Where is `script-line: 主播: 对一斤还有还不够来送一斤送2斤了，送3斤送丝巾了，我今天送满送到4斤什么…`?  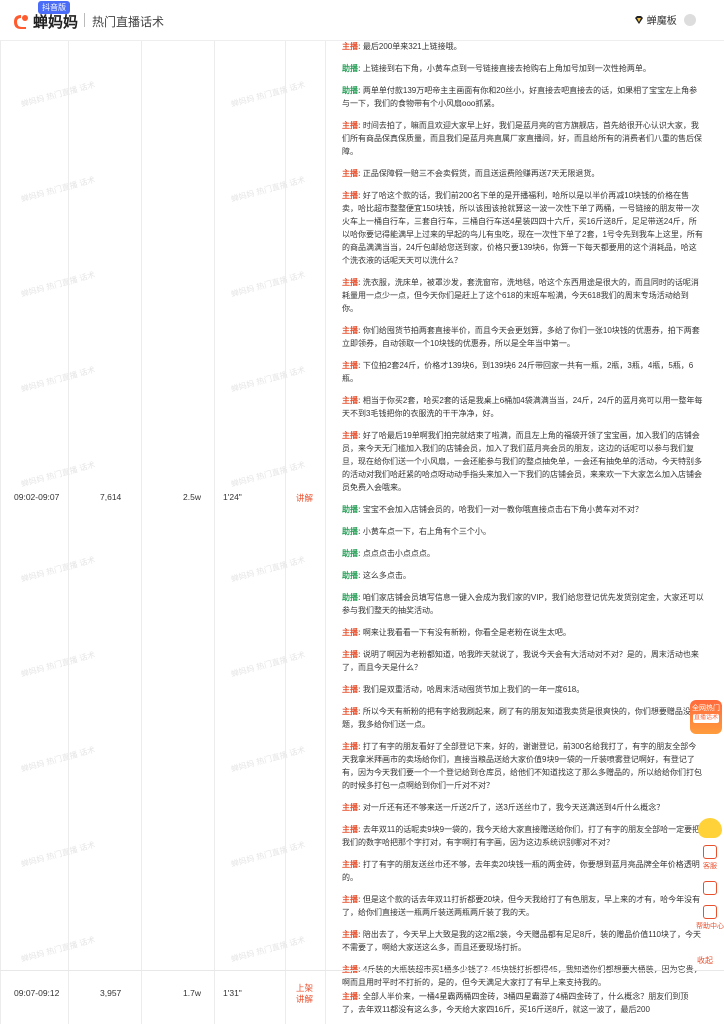 script-line: 主播: 对一斤还有还不够来送一斤送2斤了，送3斤送丝巾了，我今天送满送到4斤什么… is located at coordinates (523, 807).